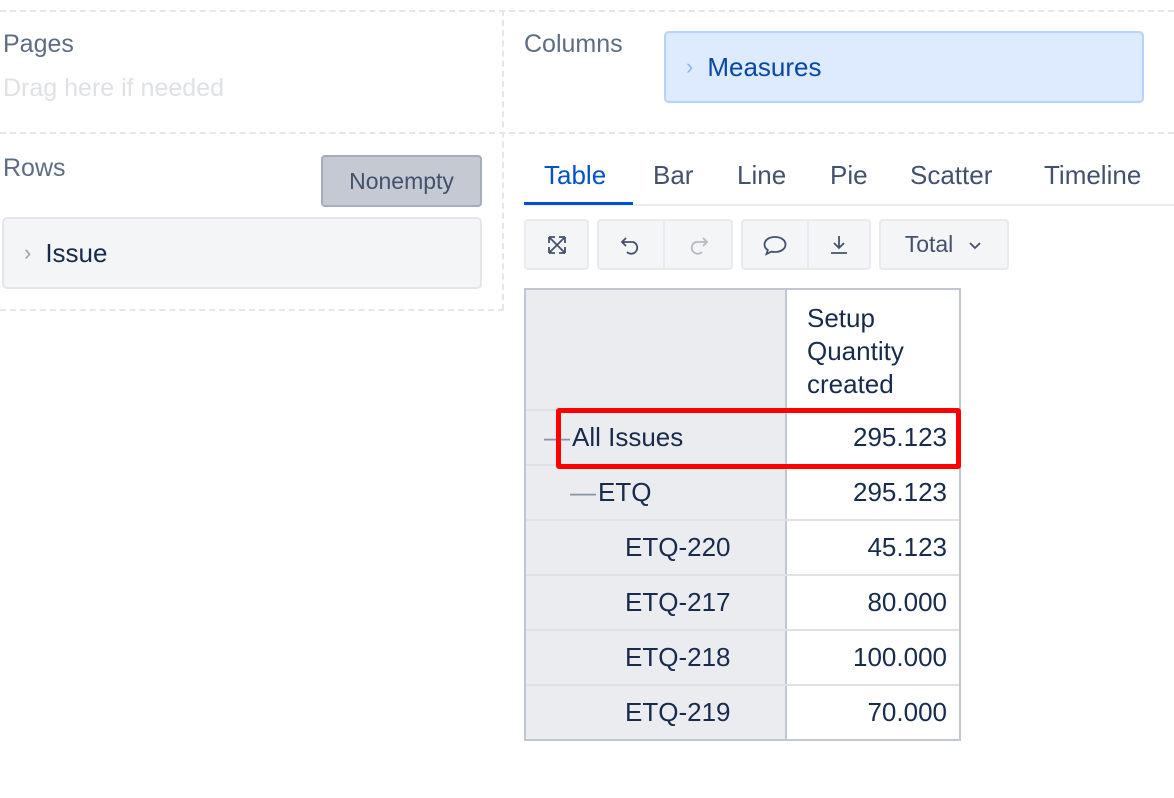  Describe the element at coordinates (855, 351) in the screenshot. I see `measure-header-line: Quantity` at that location.